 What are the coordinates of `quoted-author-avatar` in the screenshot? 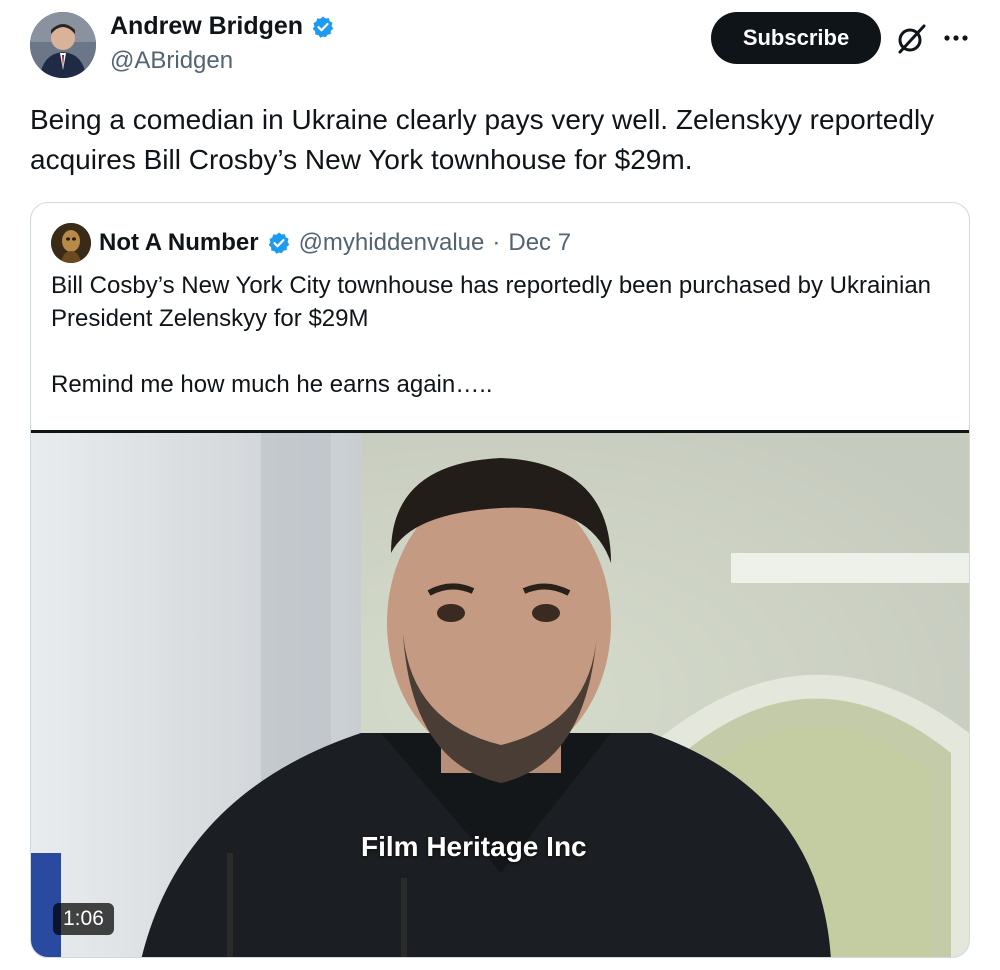 It's located at (71, 243).